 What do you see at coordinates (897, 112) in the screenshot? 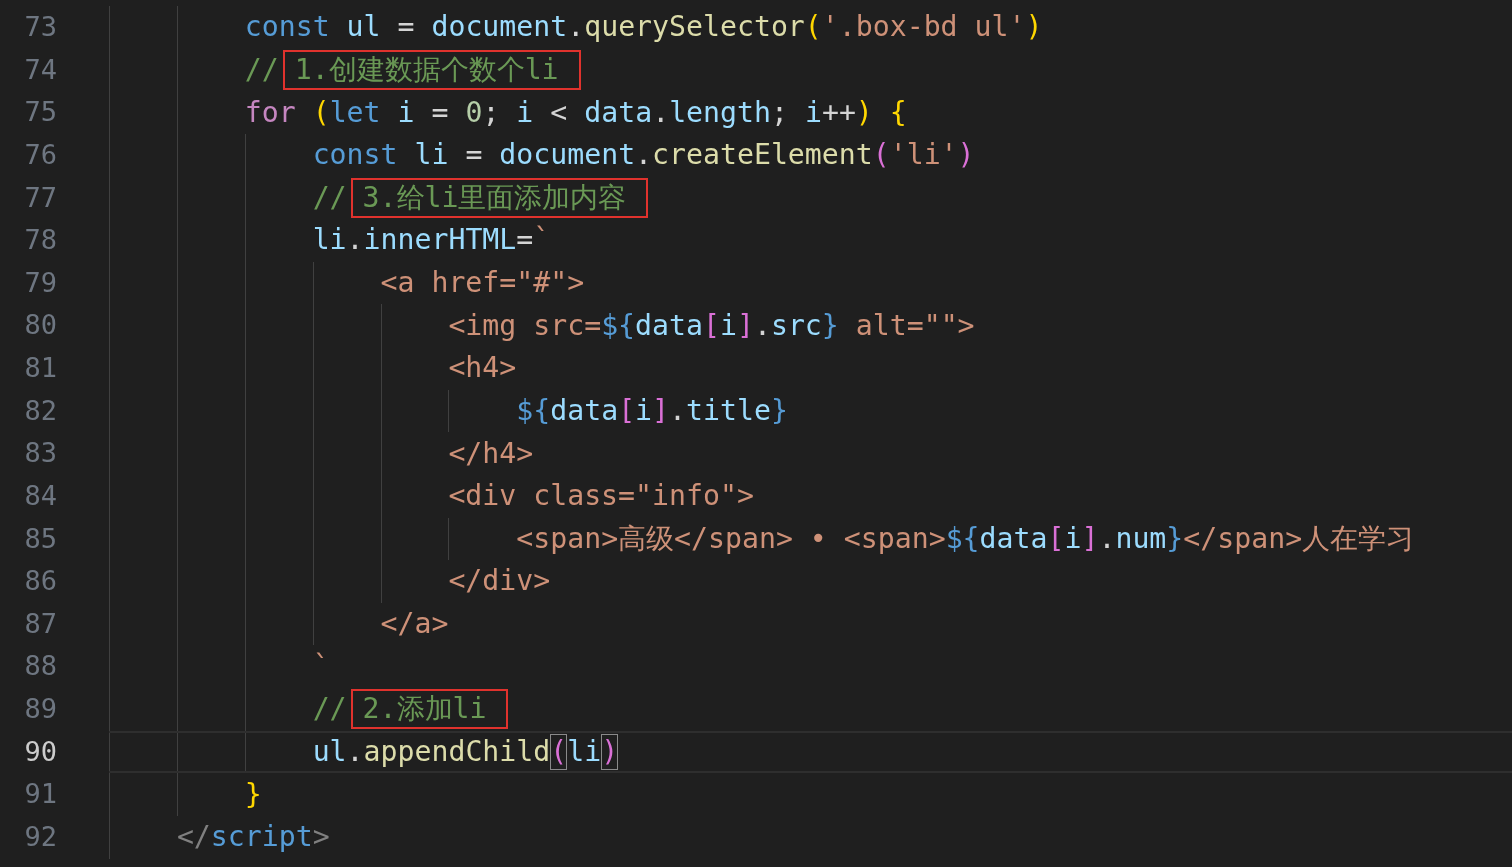
I see `code-token: {` at bounding box center [897, 112].